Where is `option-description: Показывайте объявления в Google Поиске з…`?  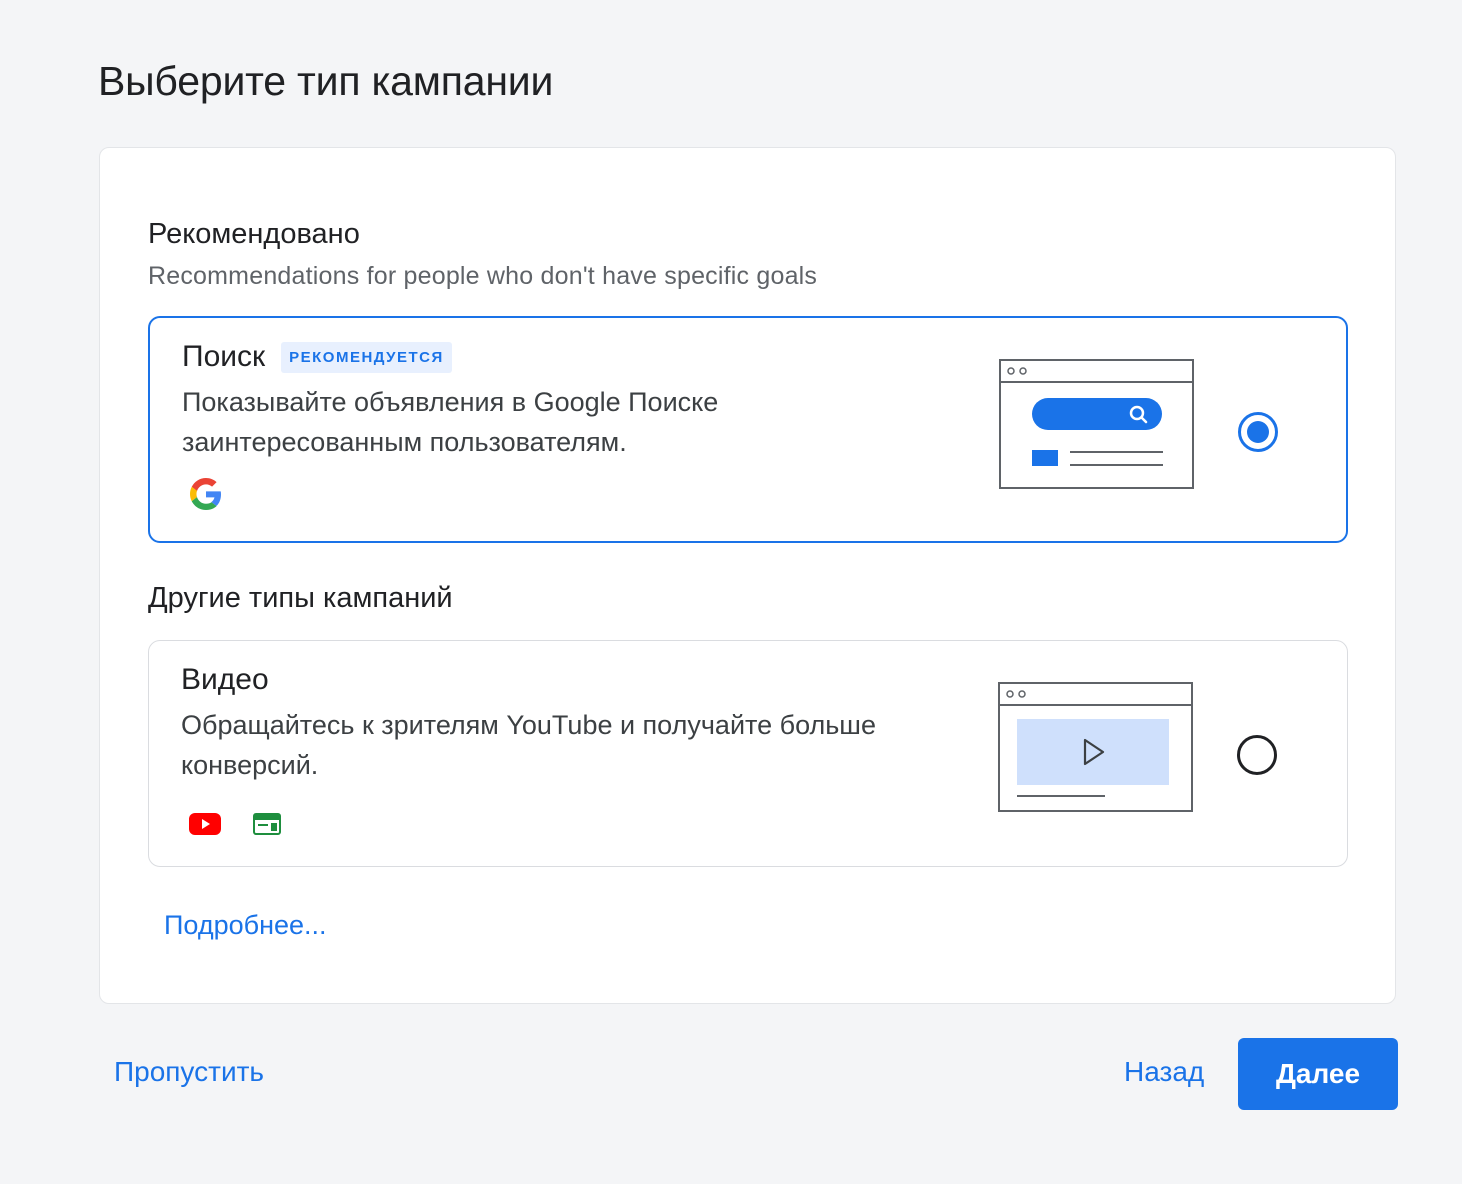 option-description: Показывайте объявления в Google Поиске з… is located at coordinates (450, 422).